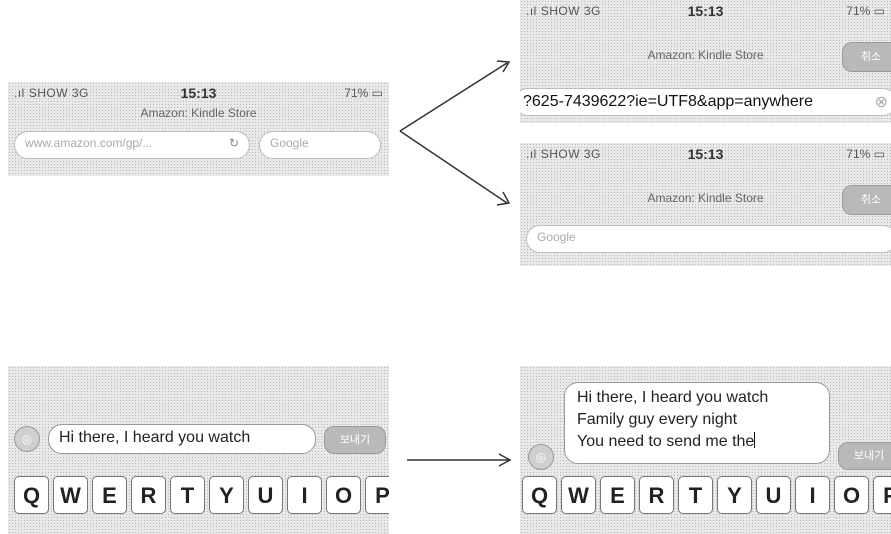  Describe the element at coordinates (666, 441) in the screenshot. I see `message-line-text: You need to send me the` at that location.